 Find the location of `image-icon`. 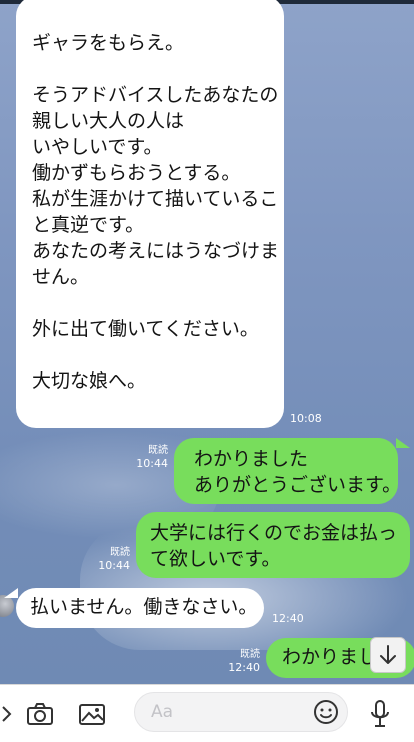

image-icon is located at coordinates (92, 714).